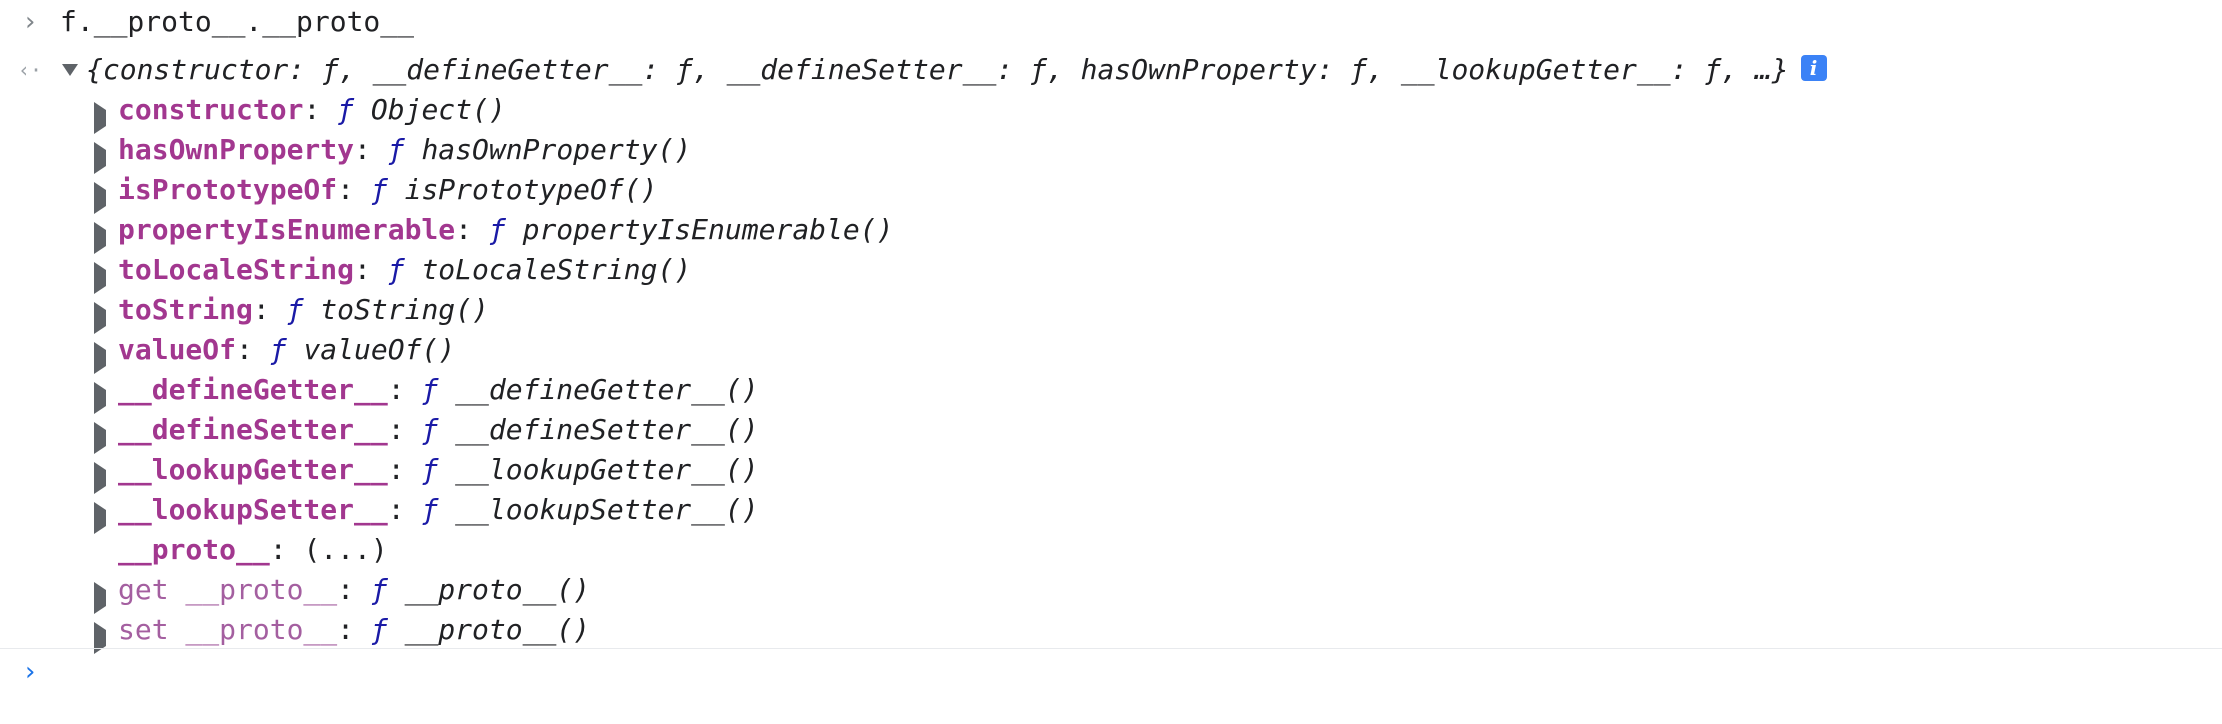 Image resolution: width=2222 pixels, height=724 pixels. Describe the element at coordinates (404, 309) in the screenshot. I see `property-value: toString()` at that location.